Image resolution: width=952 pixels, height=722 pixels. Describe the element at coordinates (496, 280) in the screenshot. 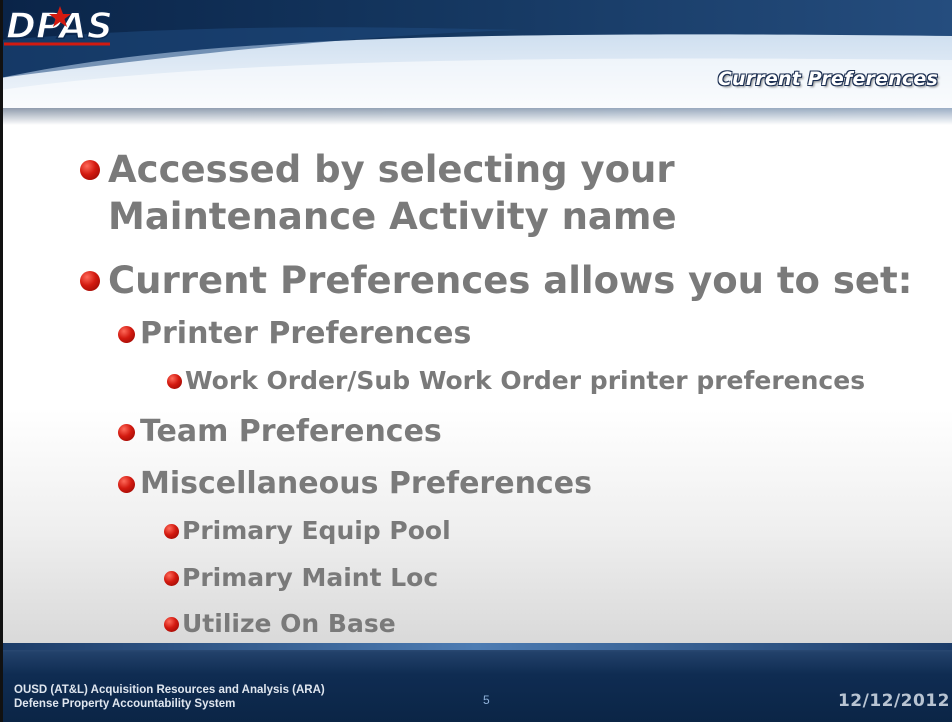

I see `bullet-item: Current Preferences allows you to set:` at that location.